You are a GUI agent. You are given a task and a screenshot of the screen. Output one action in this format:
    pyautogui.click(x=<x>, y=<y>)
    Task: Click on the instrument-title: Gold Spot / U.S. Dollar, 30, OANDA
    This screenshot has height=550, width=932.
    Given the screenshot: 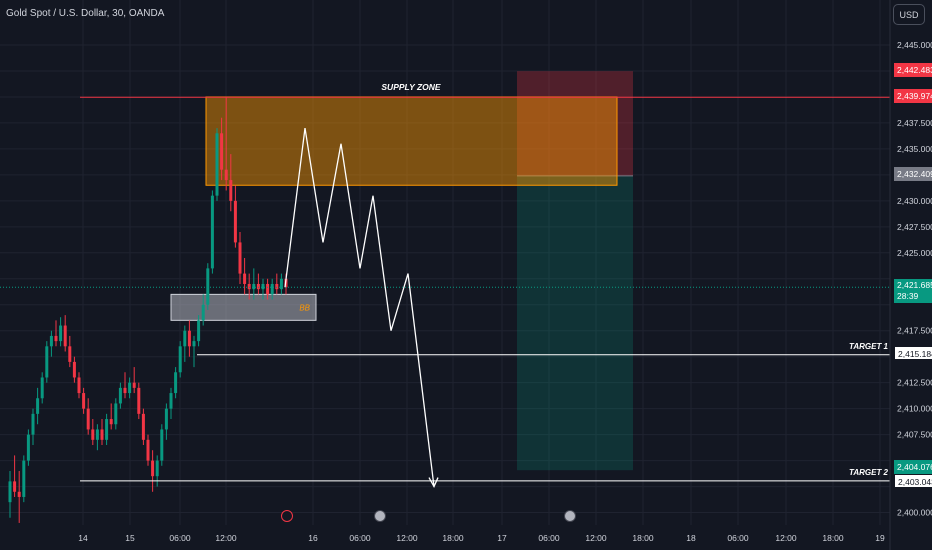 What is the action you would take?
    pyautogui.click(x=85, y=13)
    